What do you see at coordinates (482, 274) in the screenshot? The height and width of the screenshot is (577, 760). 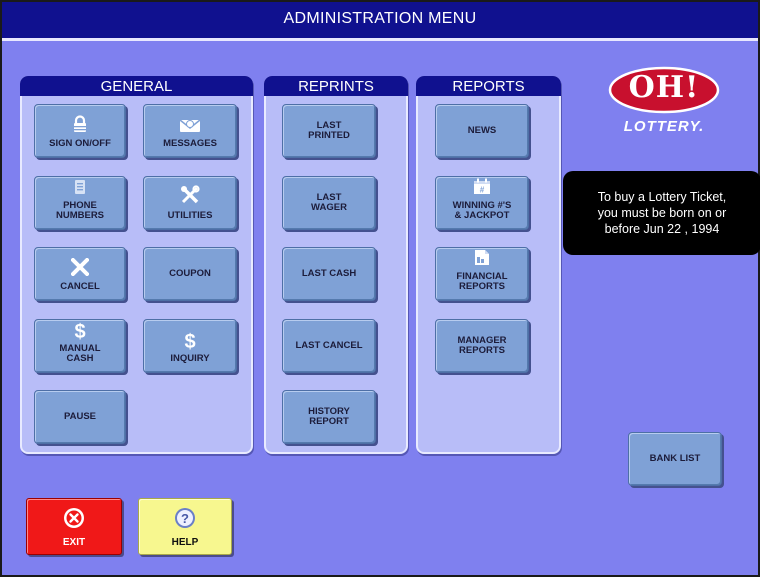 I see `financial-reports-button: FINANCIAL REPORTS` at bounding box center [482, 274].